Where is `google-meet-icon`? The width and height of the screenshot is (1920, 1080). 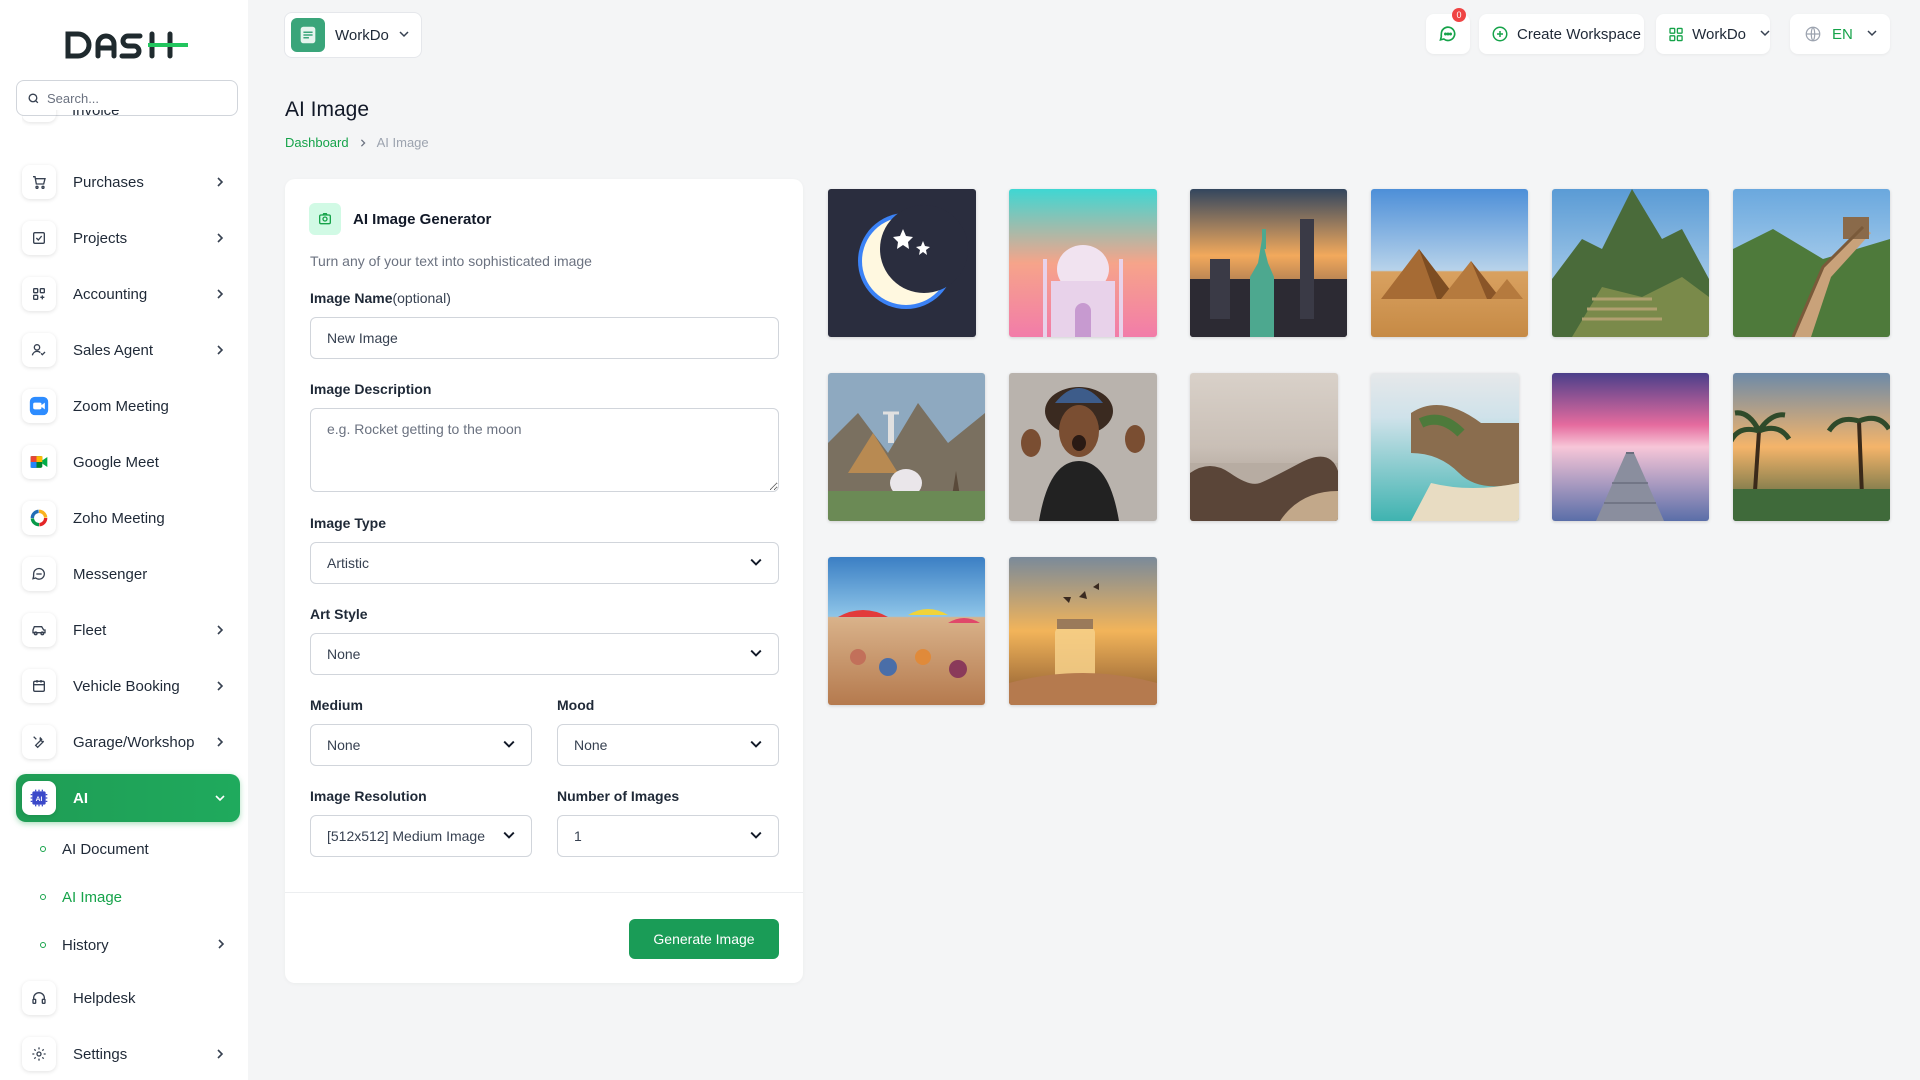
google-meet-icon is located at coordinates (39, 462).